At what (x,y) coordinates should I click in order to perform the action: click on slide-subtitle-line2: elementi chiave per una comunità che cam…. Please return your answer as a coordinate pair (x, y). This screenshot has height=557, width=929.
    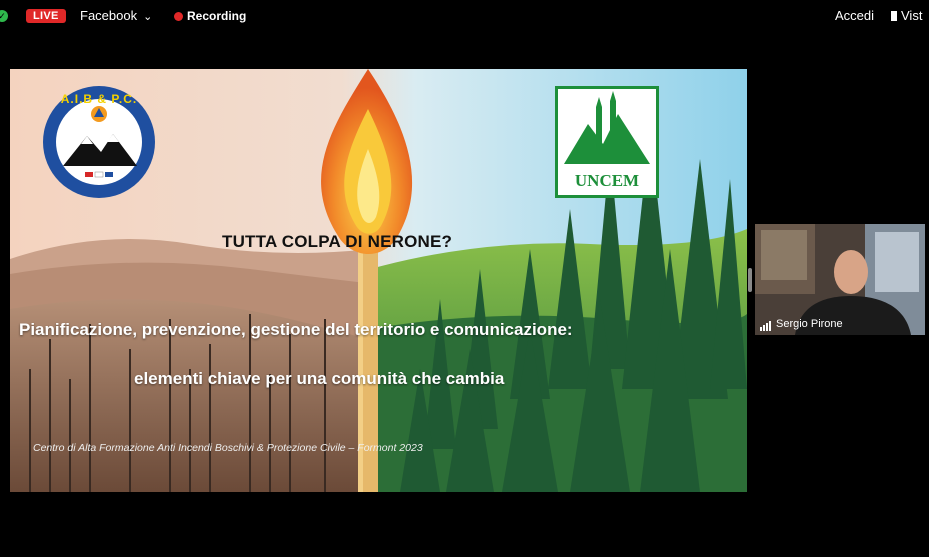
    Looking at the image, I should click on (319, 378).